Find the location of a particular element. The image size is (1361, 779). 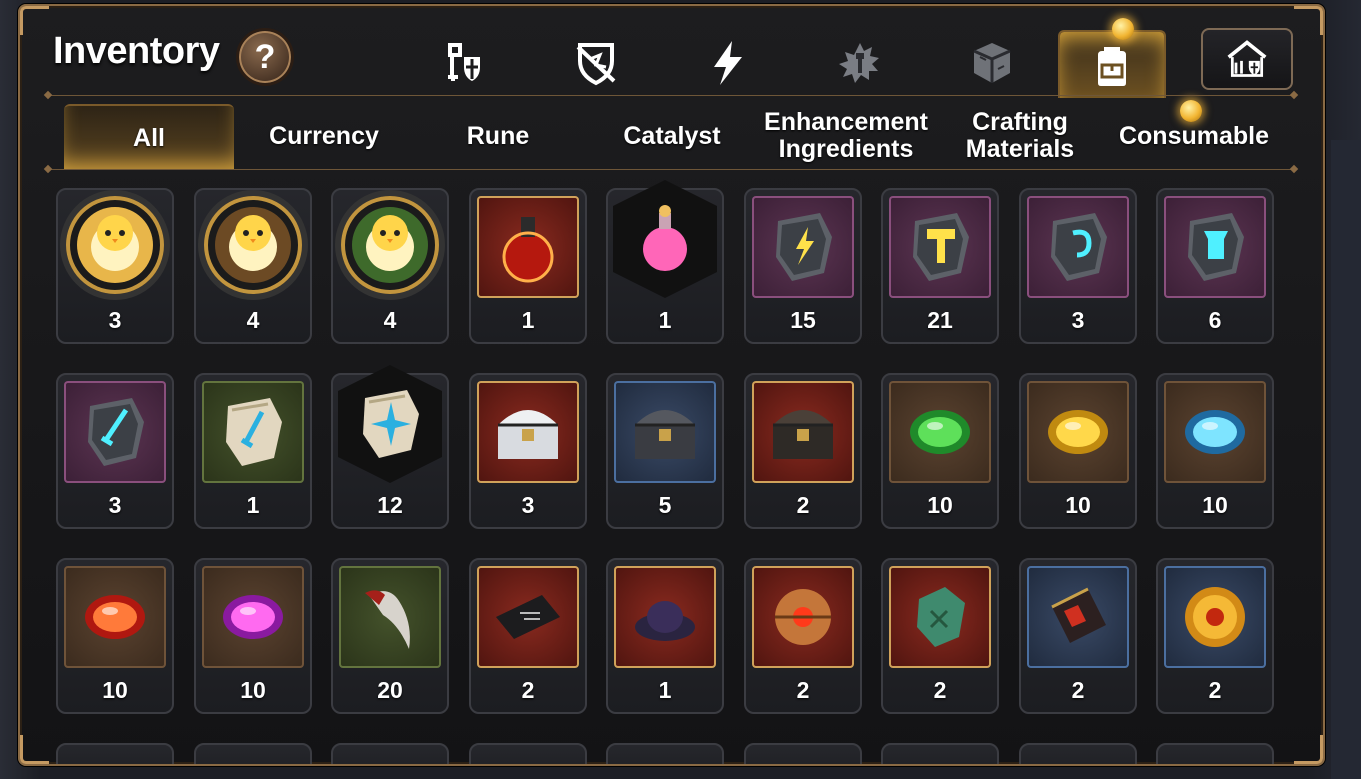

tab-knight-equipment is located at coordinates (464, 63).